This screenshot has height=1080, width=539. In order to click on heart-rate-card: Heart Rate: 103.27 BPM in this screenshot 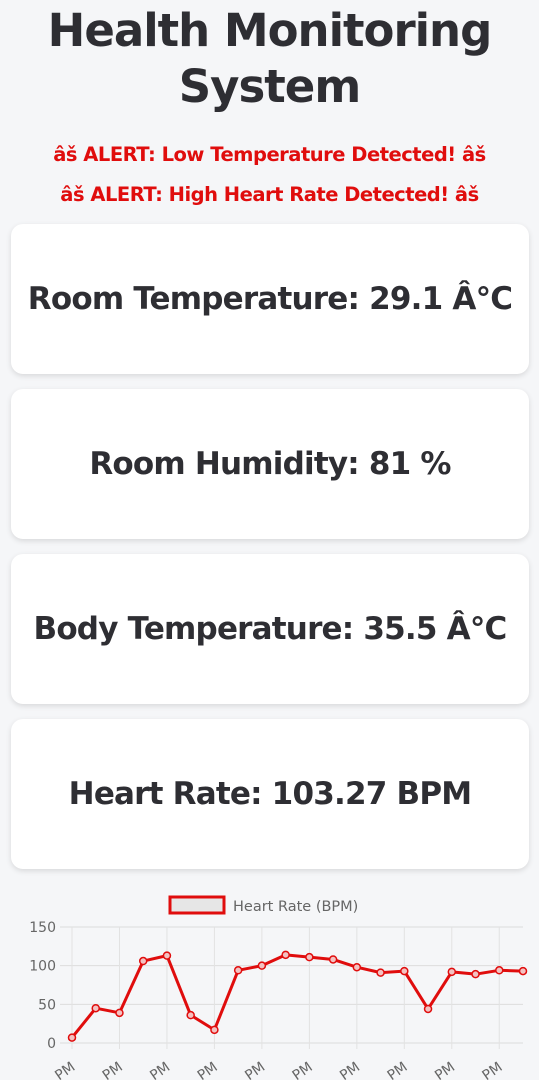, I will do `click(270, 794)`.